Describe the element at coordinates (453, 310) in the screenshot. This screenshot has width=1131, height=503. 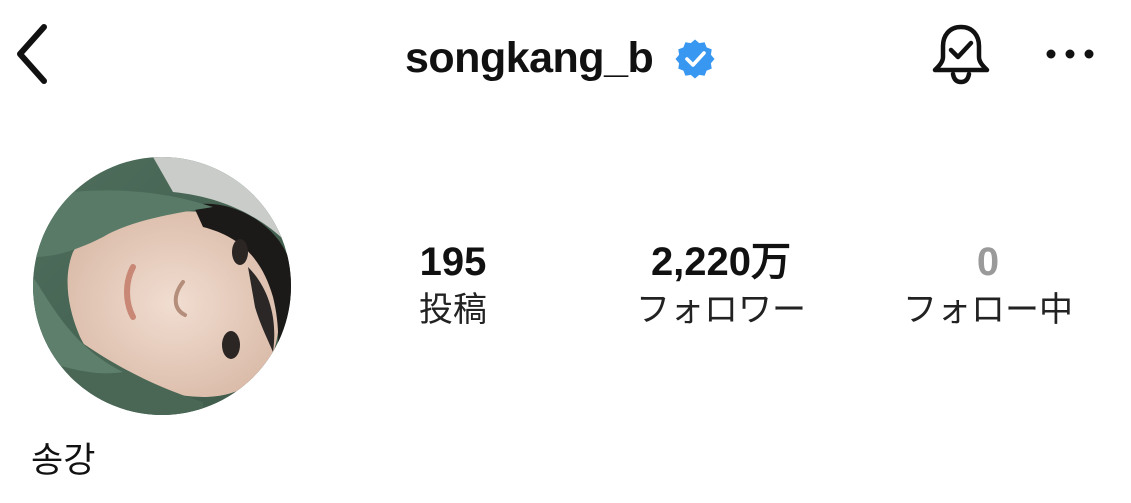
I see `posts-label: 投稿` at that location.